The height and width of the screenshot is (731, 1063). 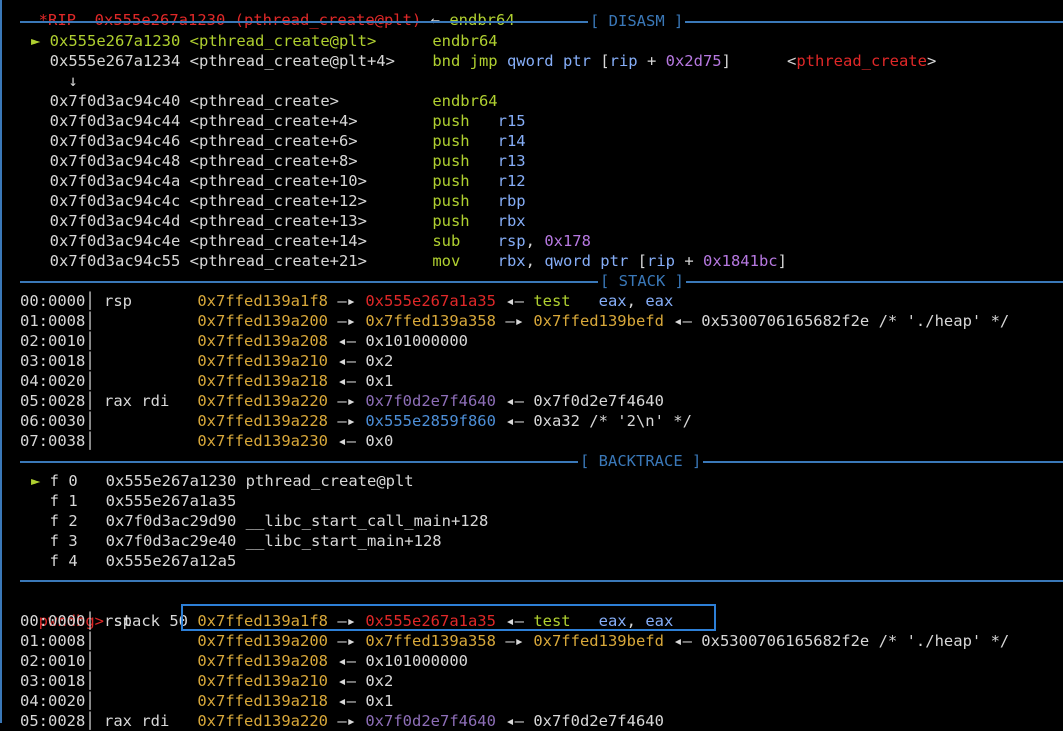 What do you see at coordinates (63, 561) in the screenshot?
I see `frame-index: f 4` at bounding box center [63, 561].